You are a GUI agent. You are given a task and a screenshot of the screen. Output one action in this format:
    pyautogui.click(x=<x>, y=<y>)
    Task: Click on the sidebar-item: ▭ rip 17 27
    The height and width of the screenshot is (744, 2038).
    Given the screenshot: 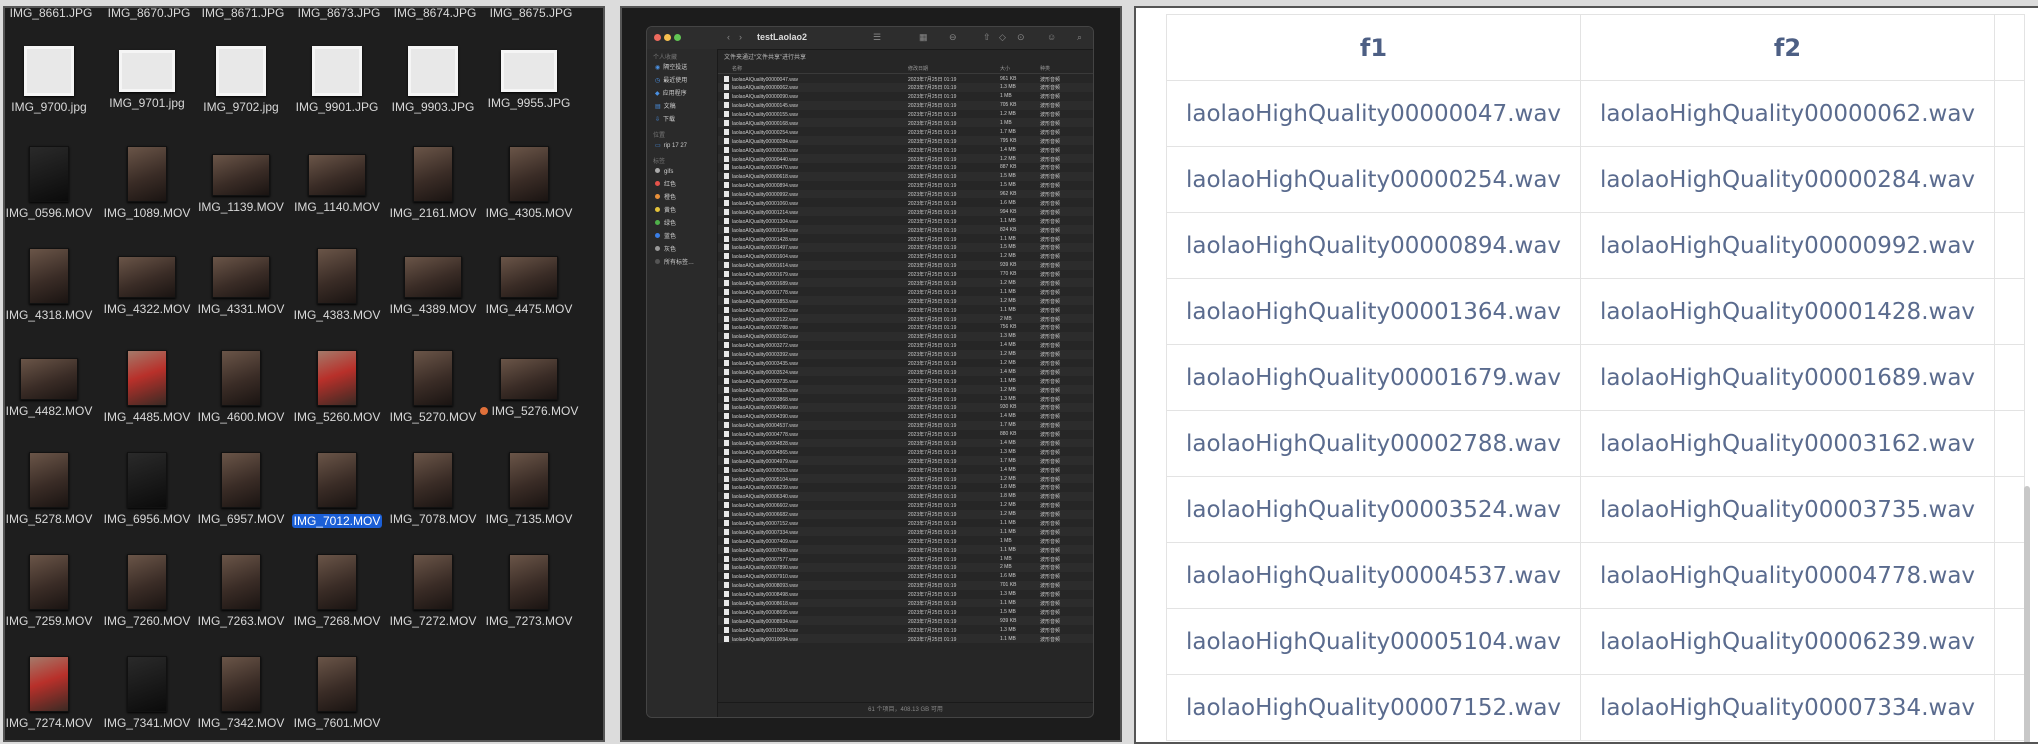 What is the action you would take?
    pyautogui.click(x=682, y=146)
    